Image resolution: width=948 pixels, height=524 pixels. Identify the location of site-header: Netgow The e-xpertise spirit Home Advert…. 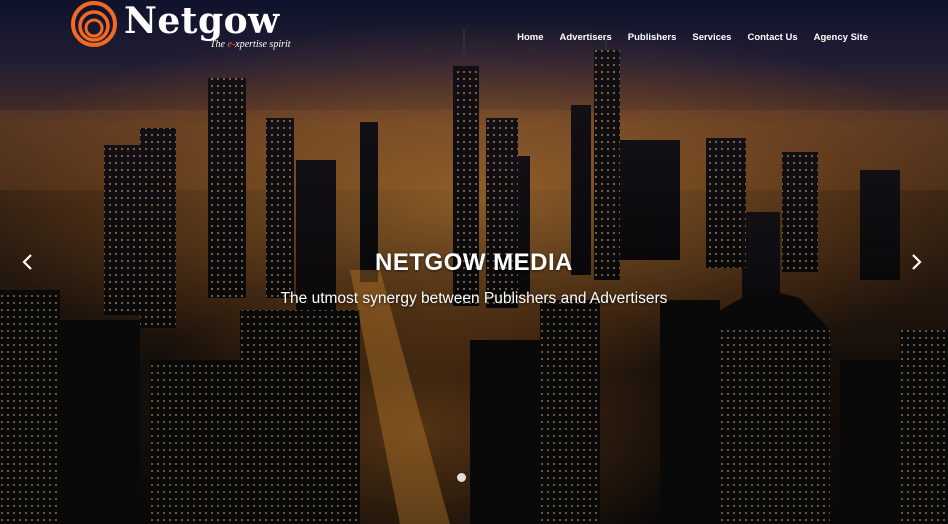
(474, 35).